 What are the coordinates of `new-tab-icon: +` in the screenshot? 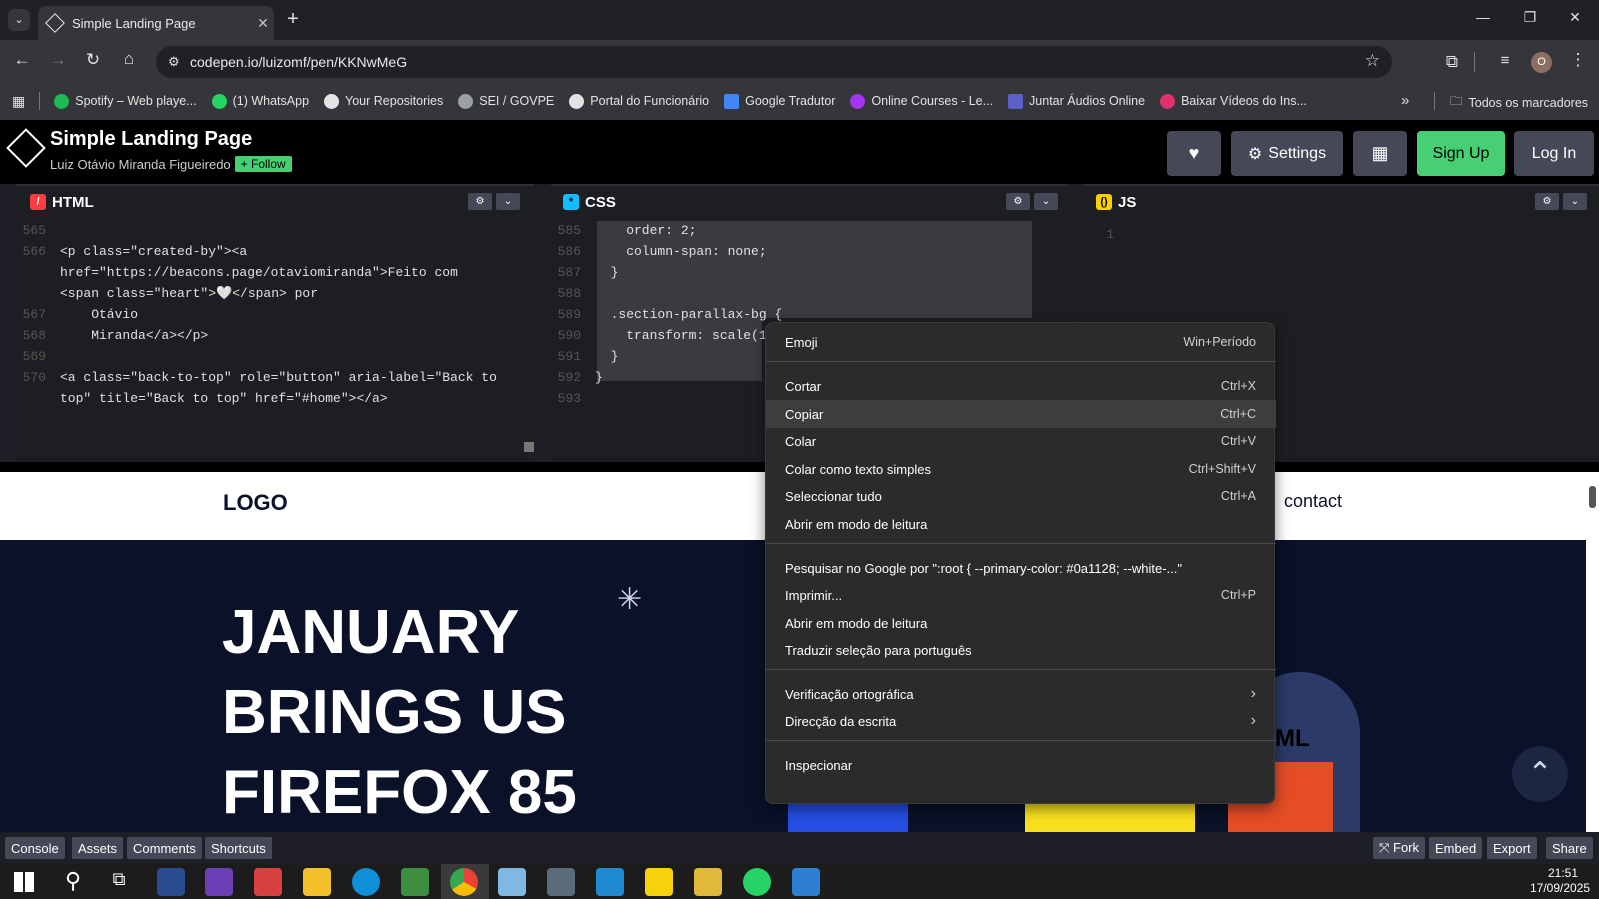 It's located at (293, 19).